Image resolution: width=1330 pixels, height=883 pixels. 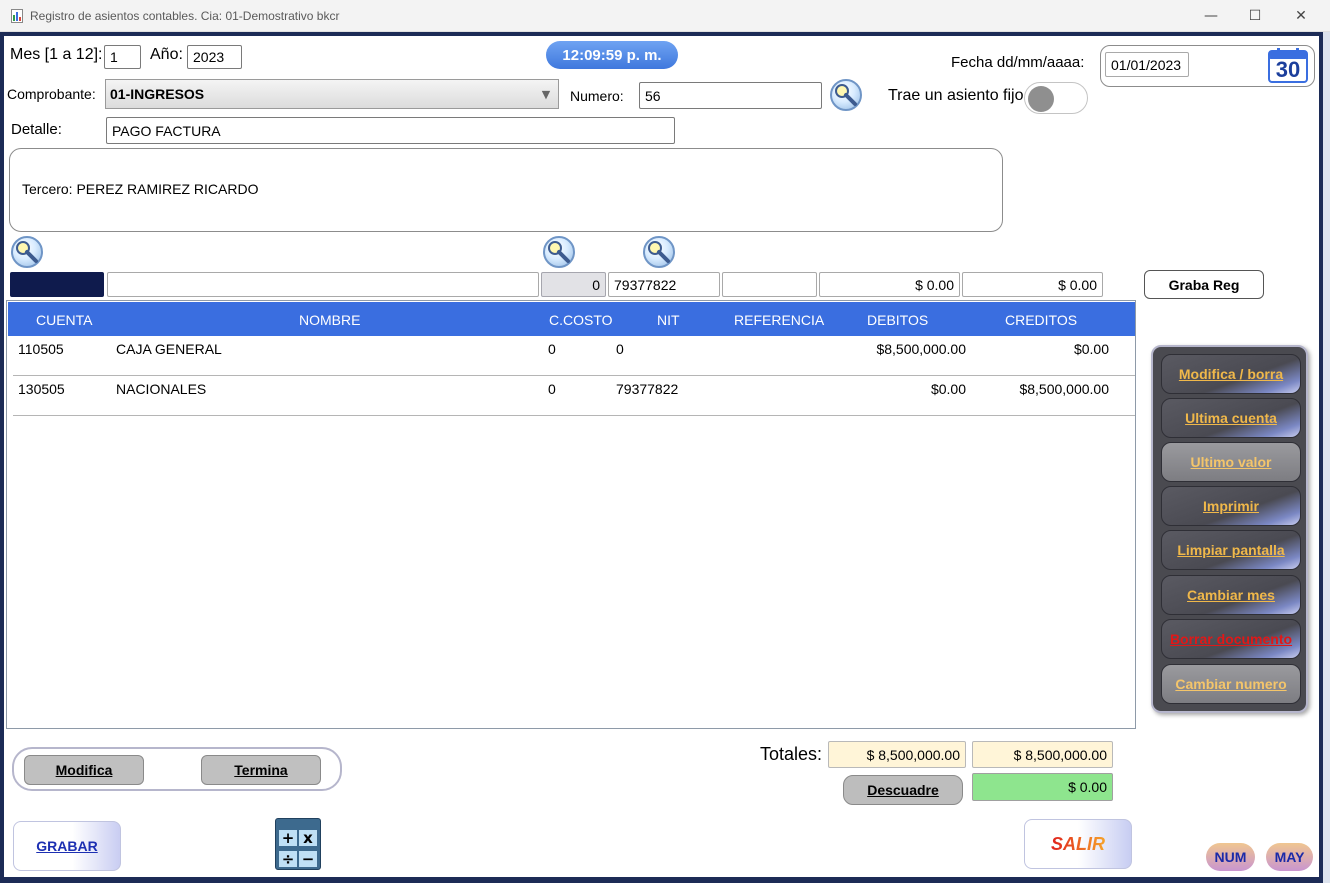 What do you see at coordinates (903, 790) in the screenshot?
I see `descuadre-button: Descuadre` at bounding box center [903, 790].